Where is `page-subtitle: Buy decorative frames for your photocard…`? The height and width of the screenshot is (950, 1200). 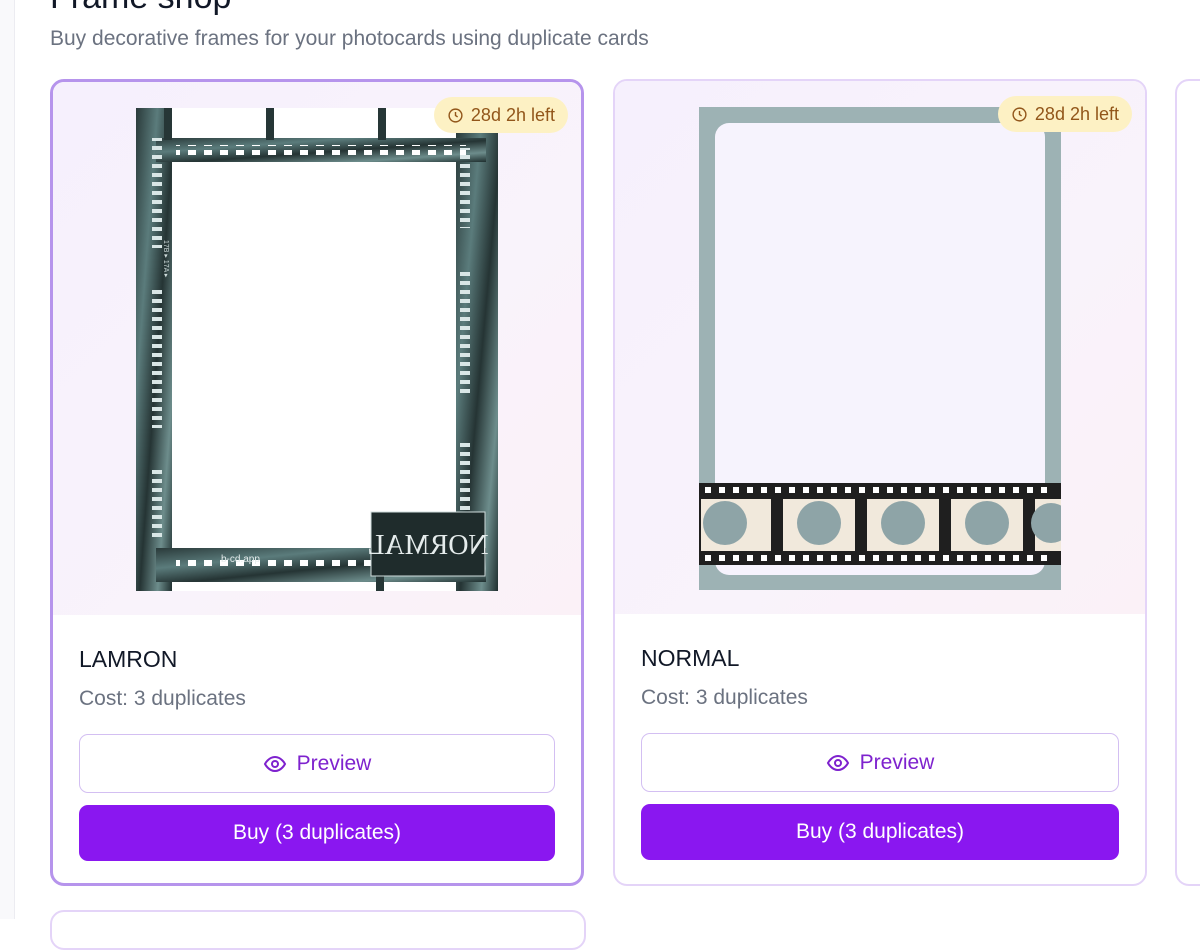 page-subtitle: Buy decorative frames for your photocard… is located at coordinates (349, 38).